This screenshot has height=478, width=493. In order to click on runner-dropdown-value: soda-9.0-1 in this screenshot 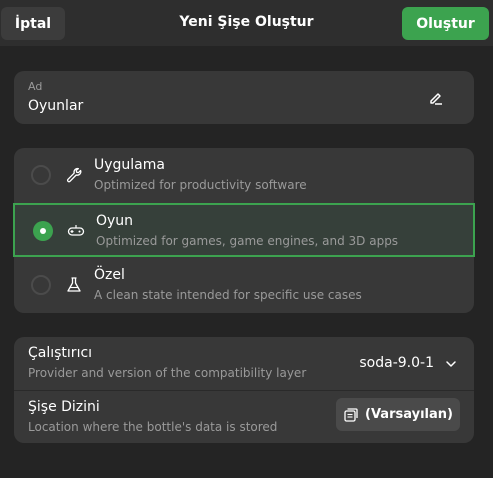, I will do `click(396, 363)`.